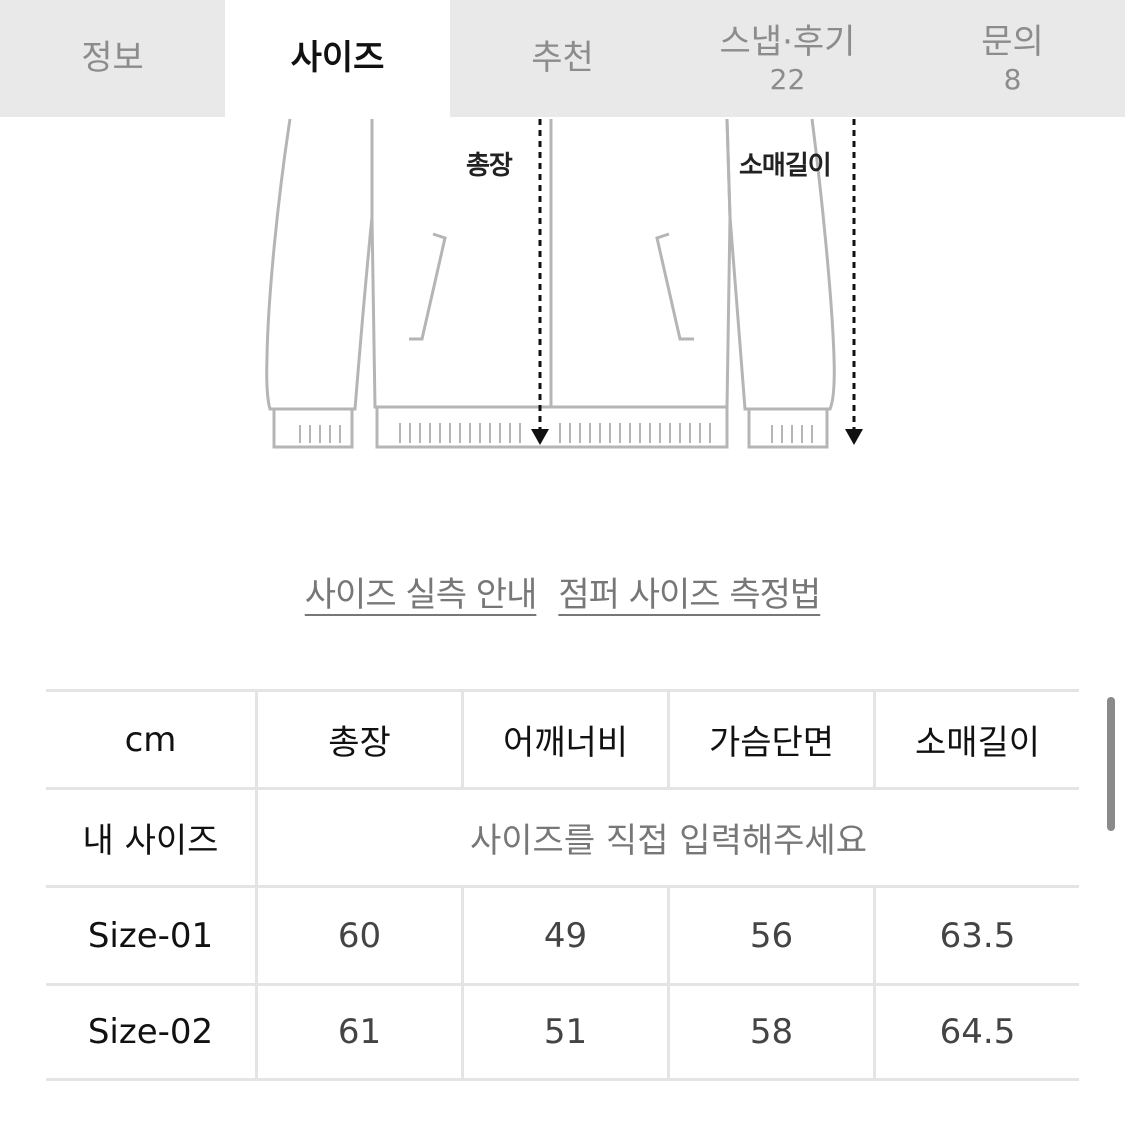 The height and width of the screenshot is (1134, 1125). What do you see at coordinates (976, 935) in the screenshot?
I see `size-value-sleeve: 63.5` at bounding box center [976, 935].